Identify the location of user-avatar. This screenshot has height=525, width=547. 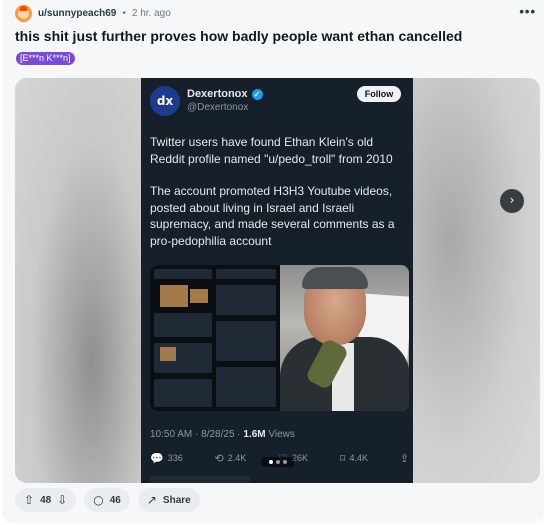
(23, 13).